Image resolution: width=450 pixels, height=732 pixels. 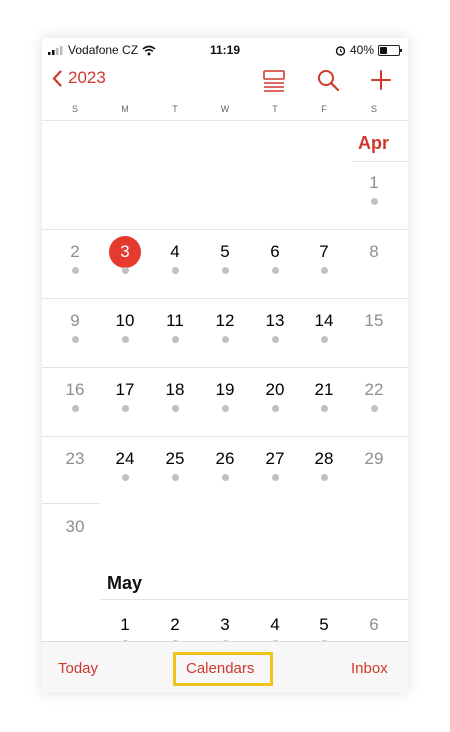 What do you see at coordinates (275, 396) in the screenshot?
I see `day-cell: 20` at bounding box center [275, 396].